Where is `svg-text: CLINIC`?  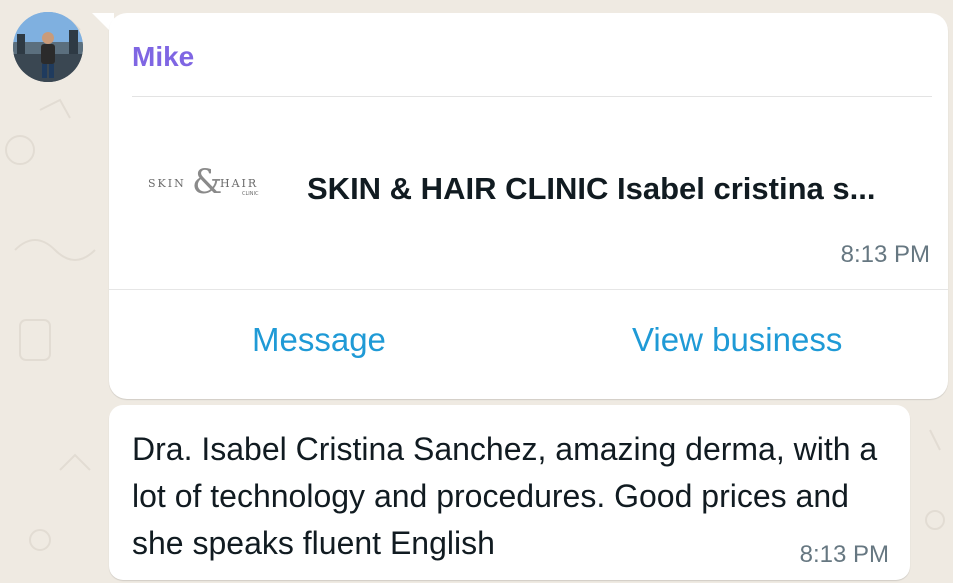
svg-text: CLINIC is located at coordinates (250, 194).